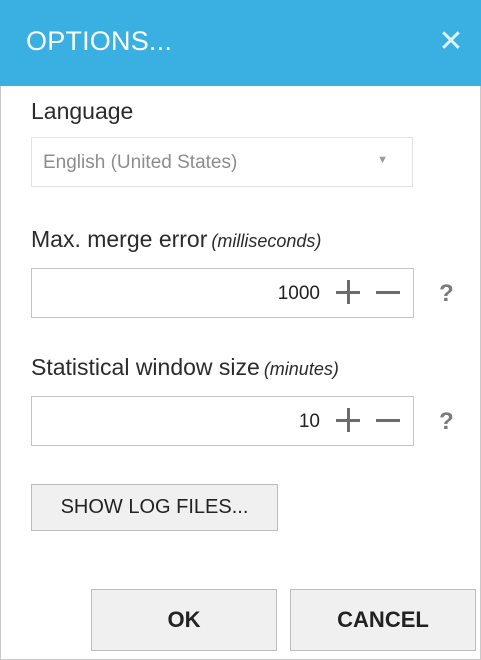 This screenshot has width=481, height=660. Describe the element at coordinates (446, 294) in the screenshot. I see `merge-error-help-icon: ?` at that location.